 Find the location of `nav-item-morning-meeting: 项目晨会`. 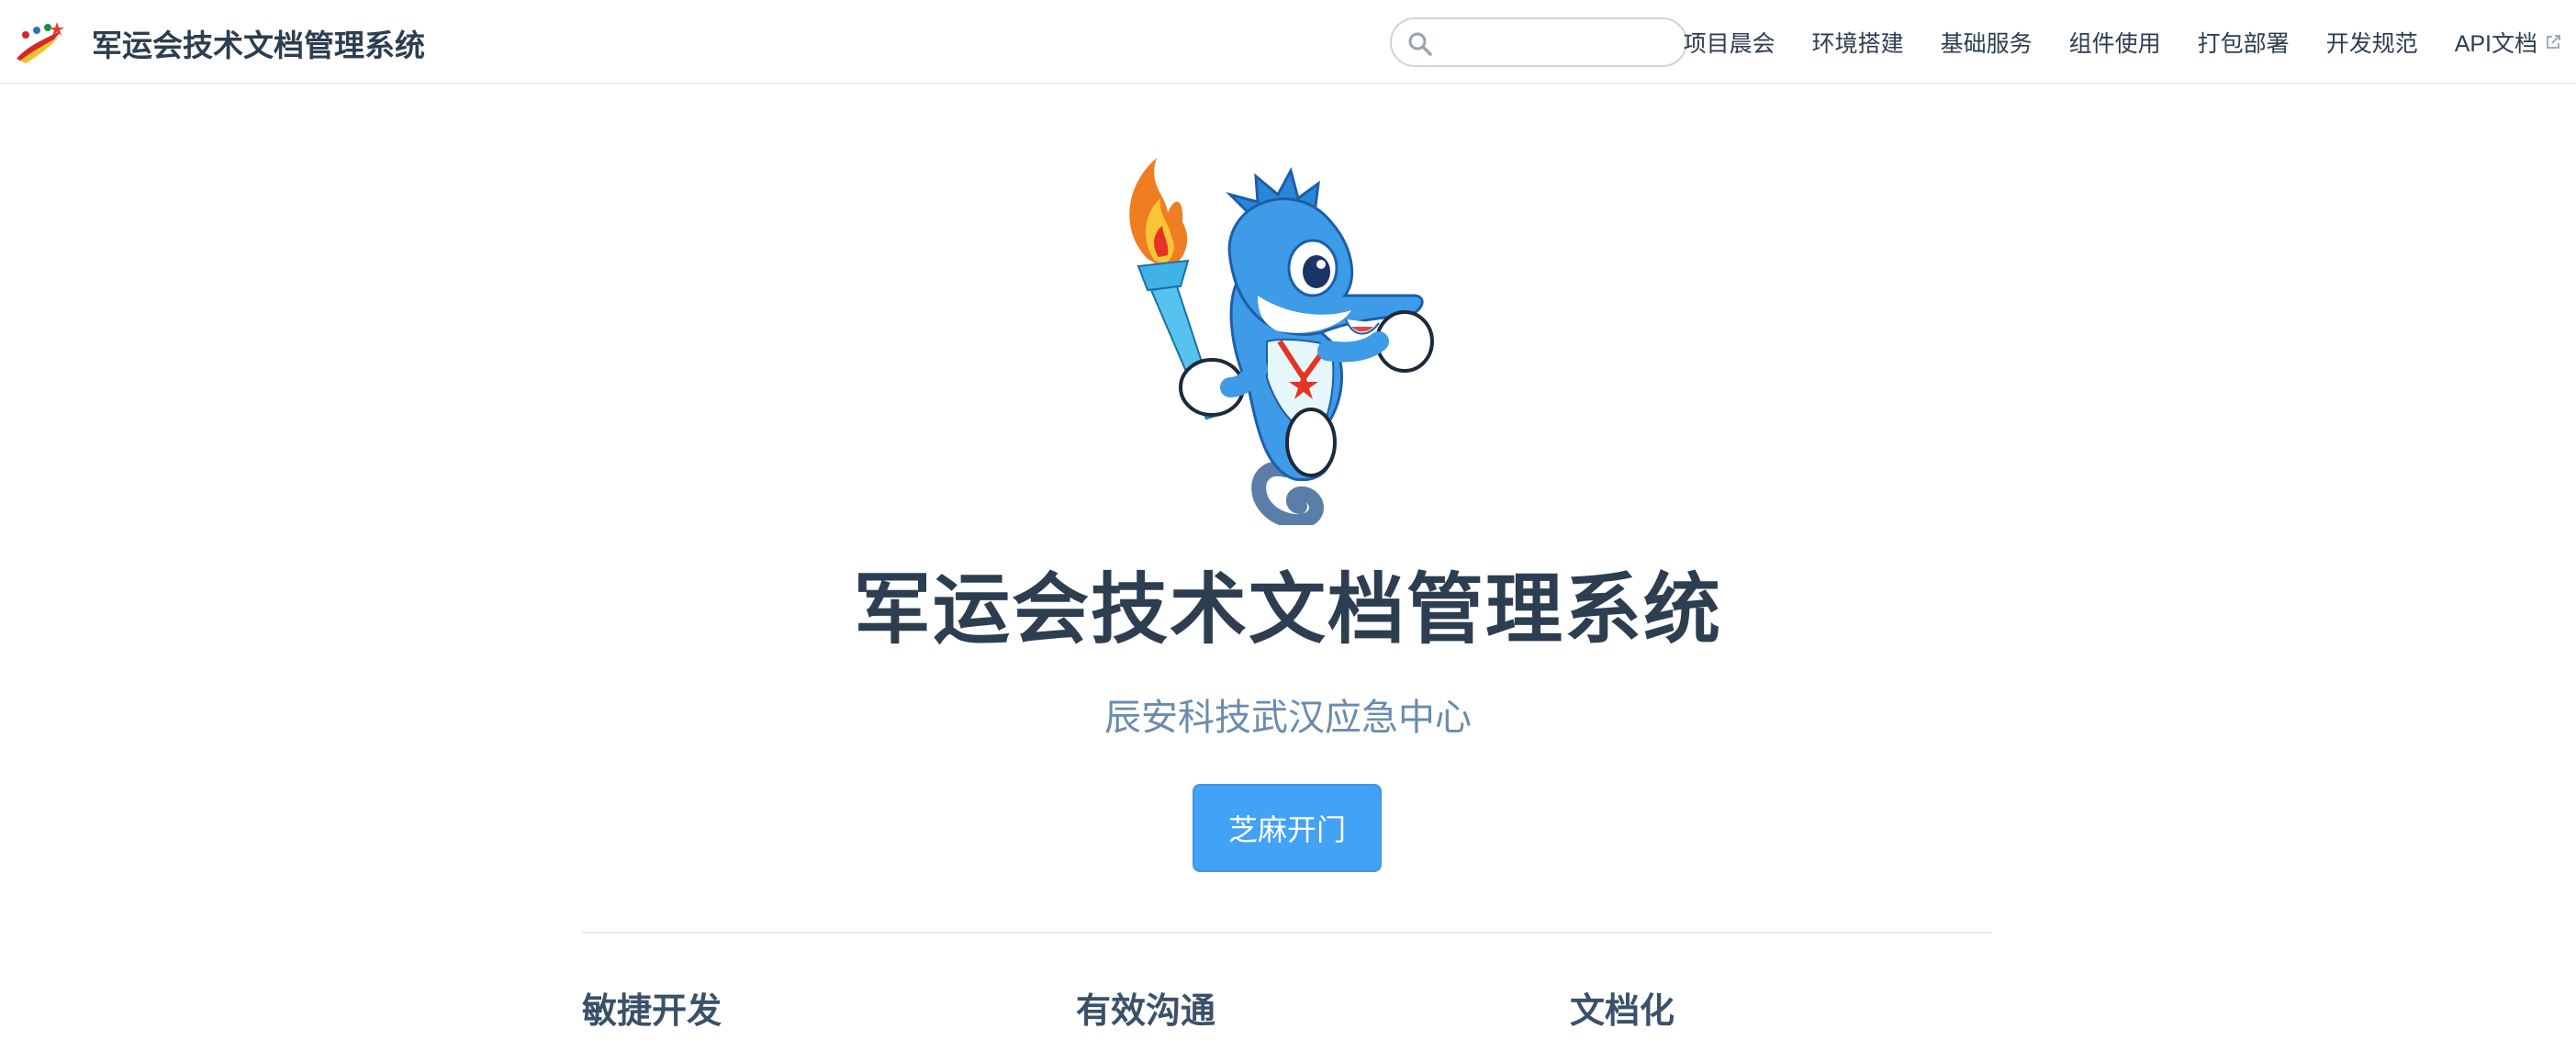

nav-item-morning-meeting: 项目晨会 is located at coordinates (1729, 42).